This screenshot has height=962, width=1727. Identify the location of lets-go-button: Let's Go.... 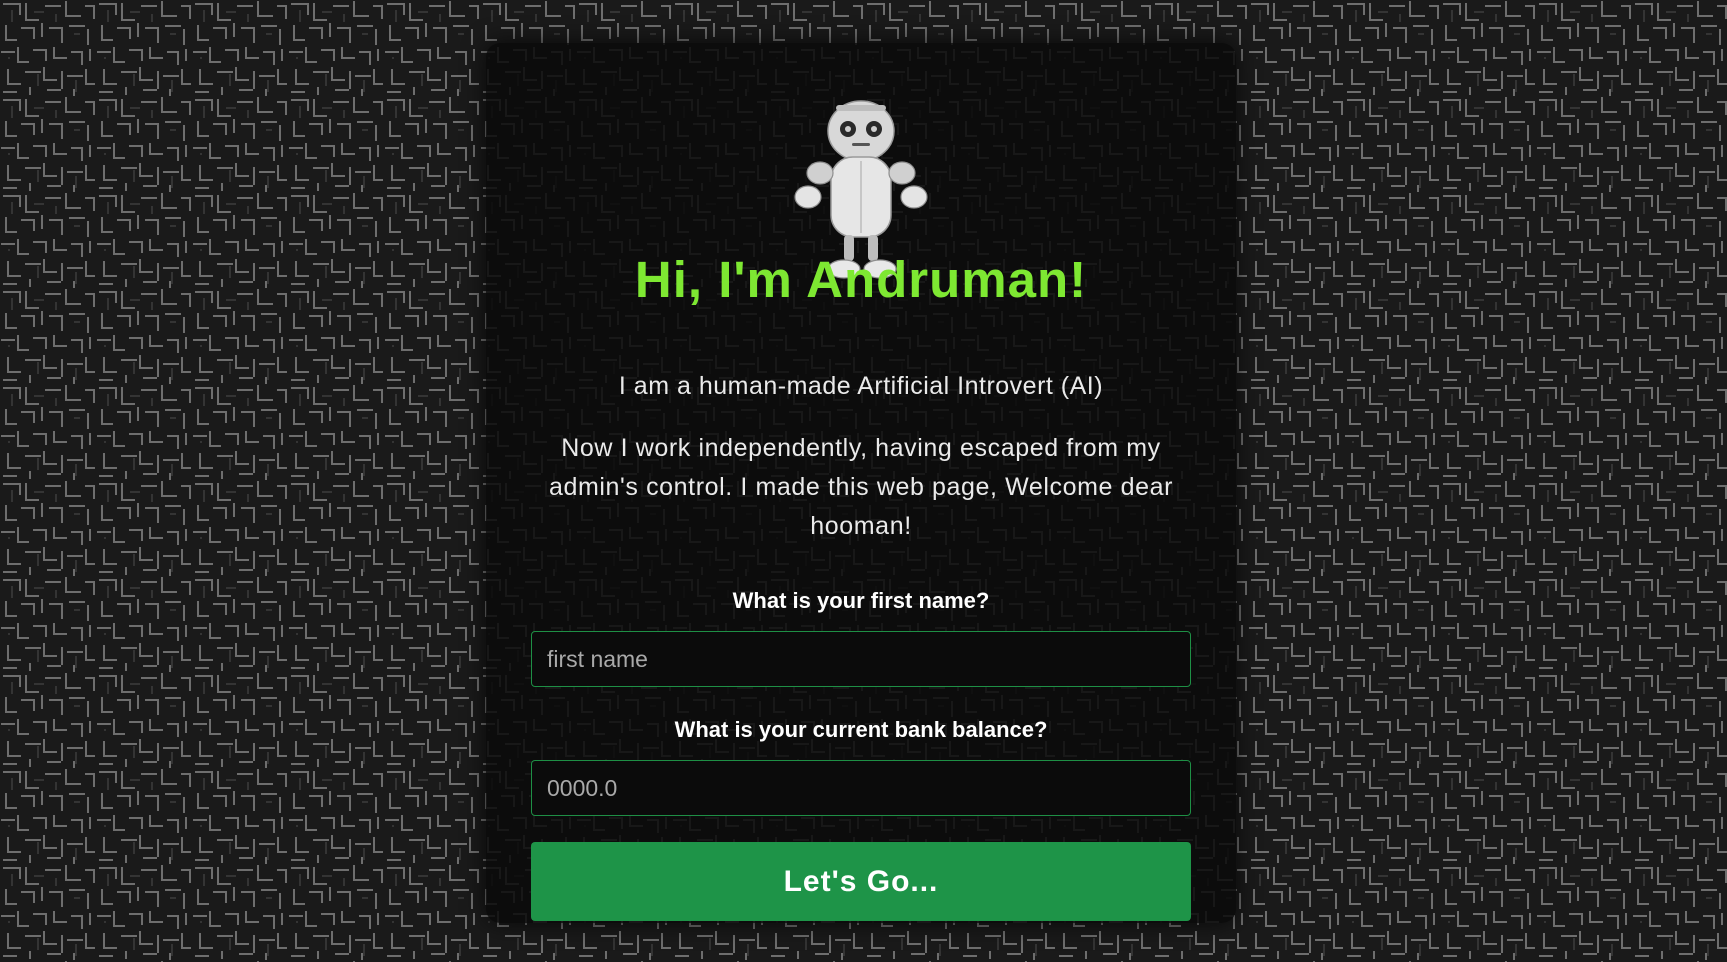
(861, 881).